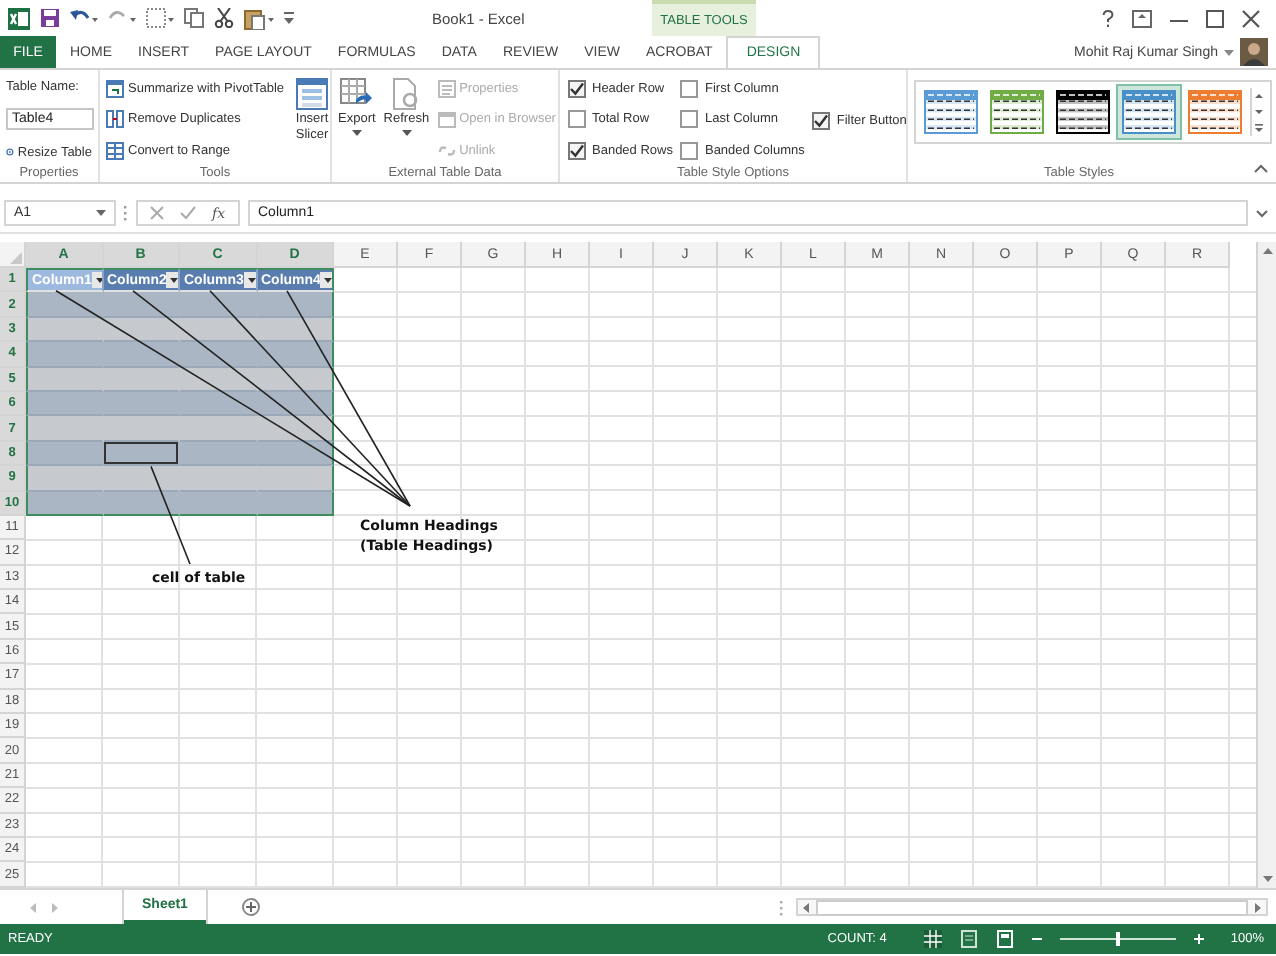 This screenshot has width=1276, height=956. Describe the element at coordinates (1267, 251) in the screenshot. I see `scroll-up-icon` at that location.